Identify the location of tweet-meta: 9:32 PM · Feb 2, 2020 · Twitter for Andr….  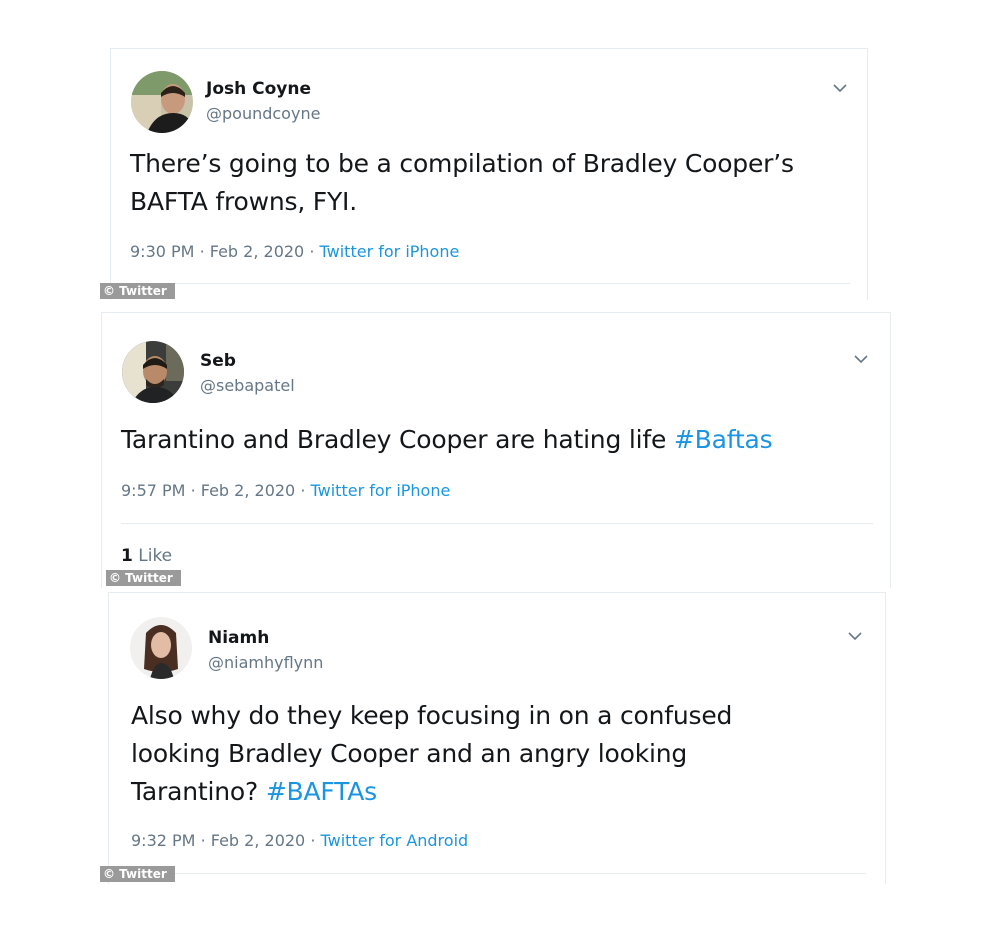
(299, 840).